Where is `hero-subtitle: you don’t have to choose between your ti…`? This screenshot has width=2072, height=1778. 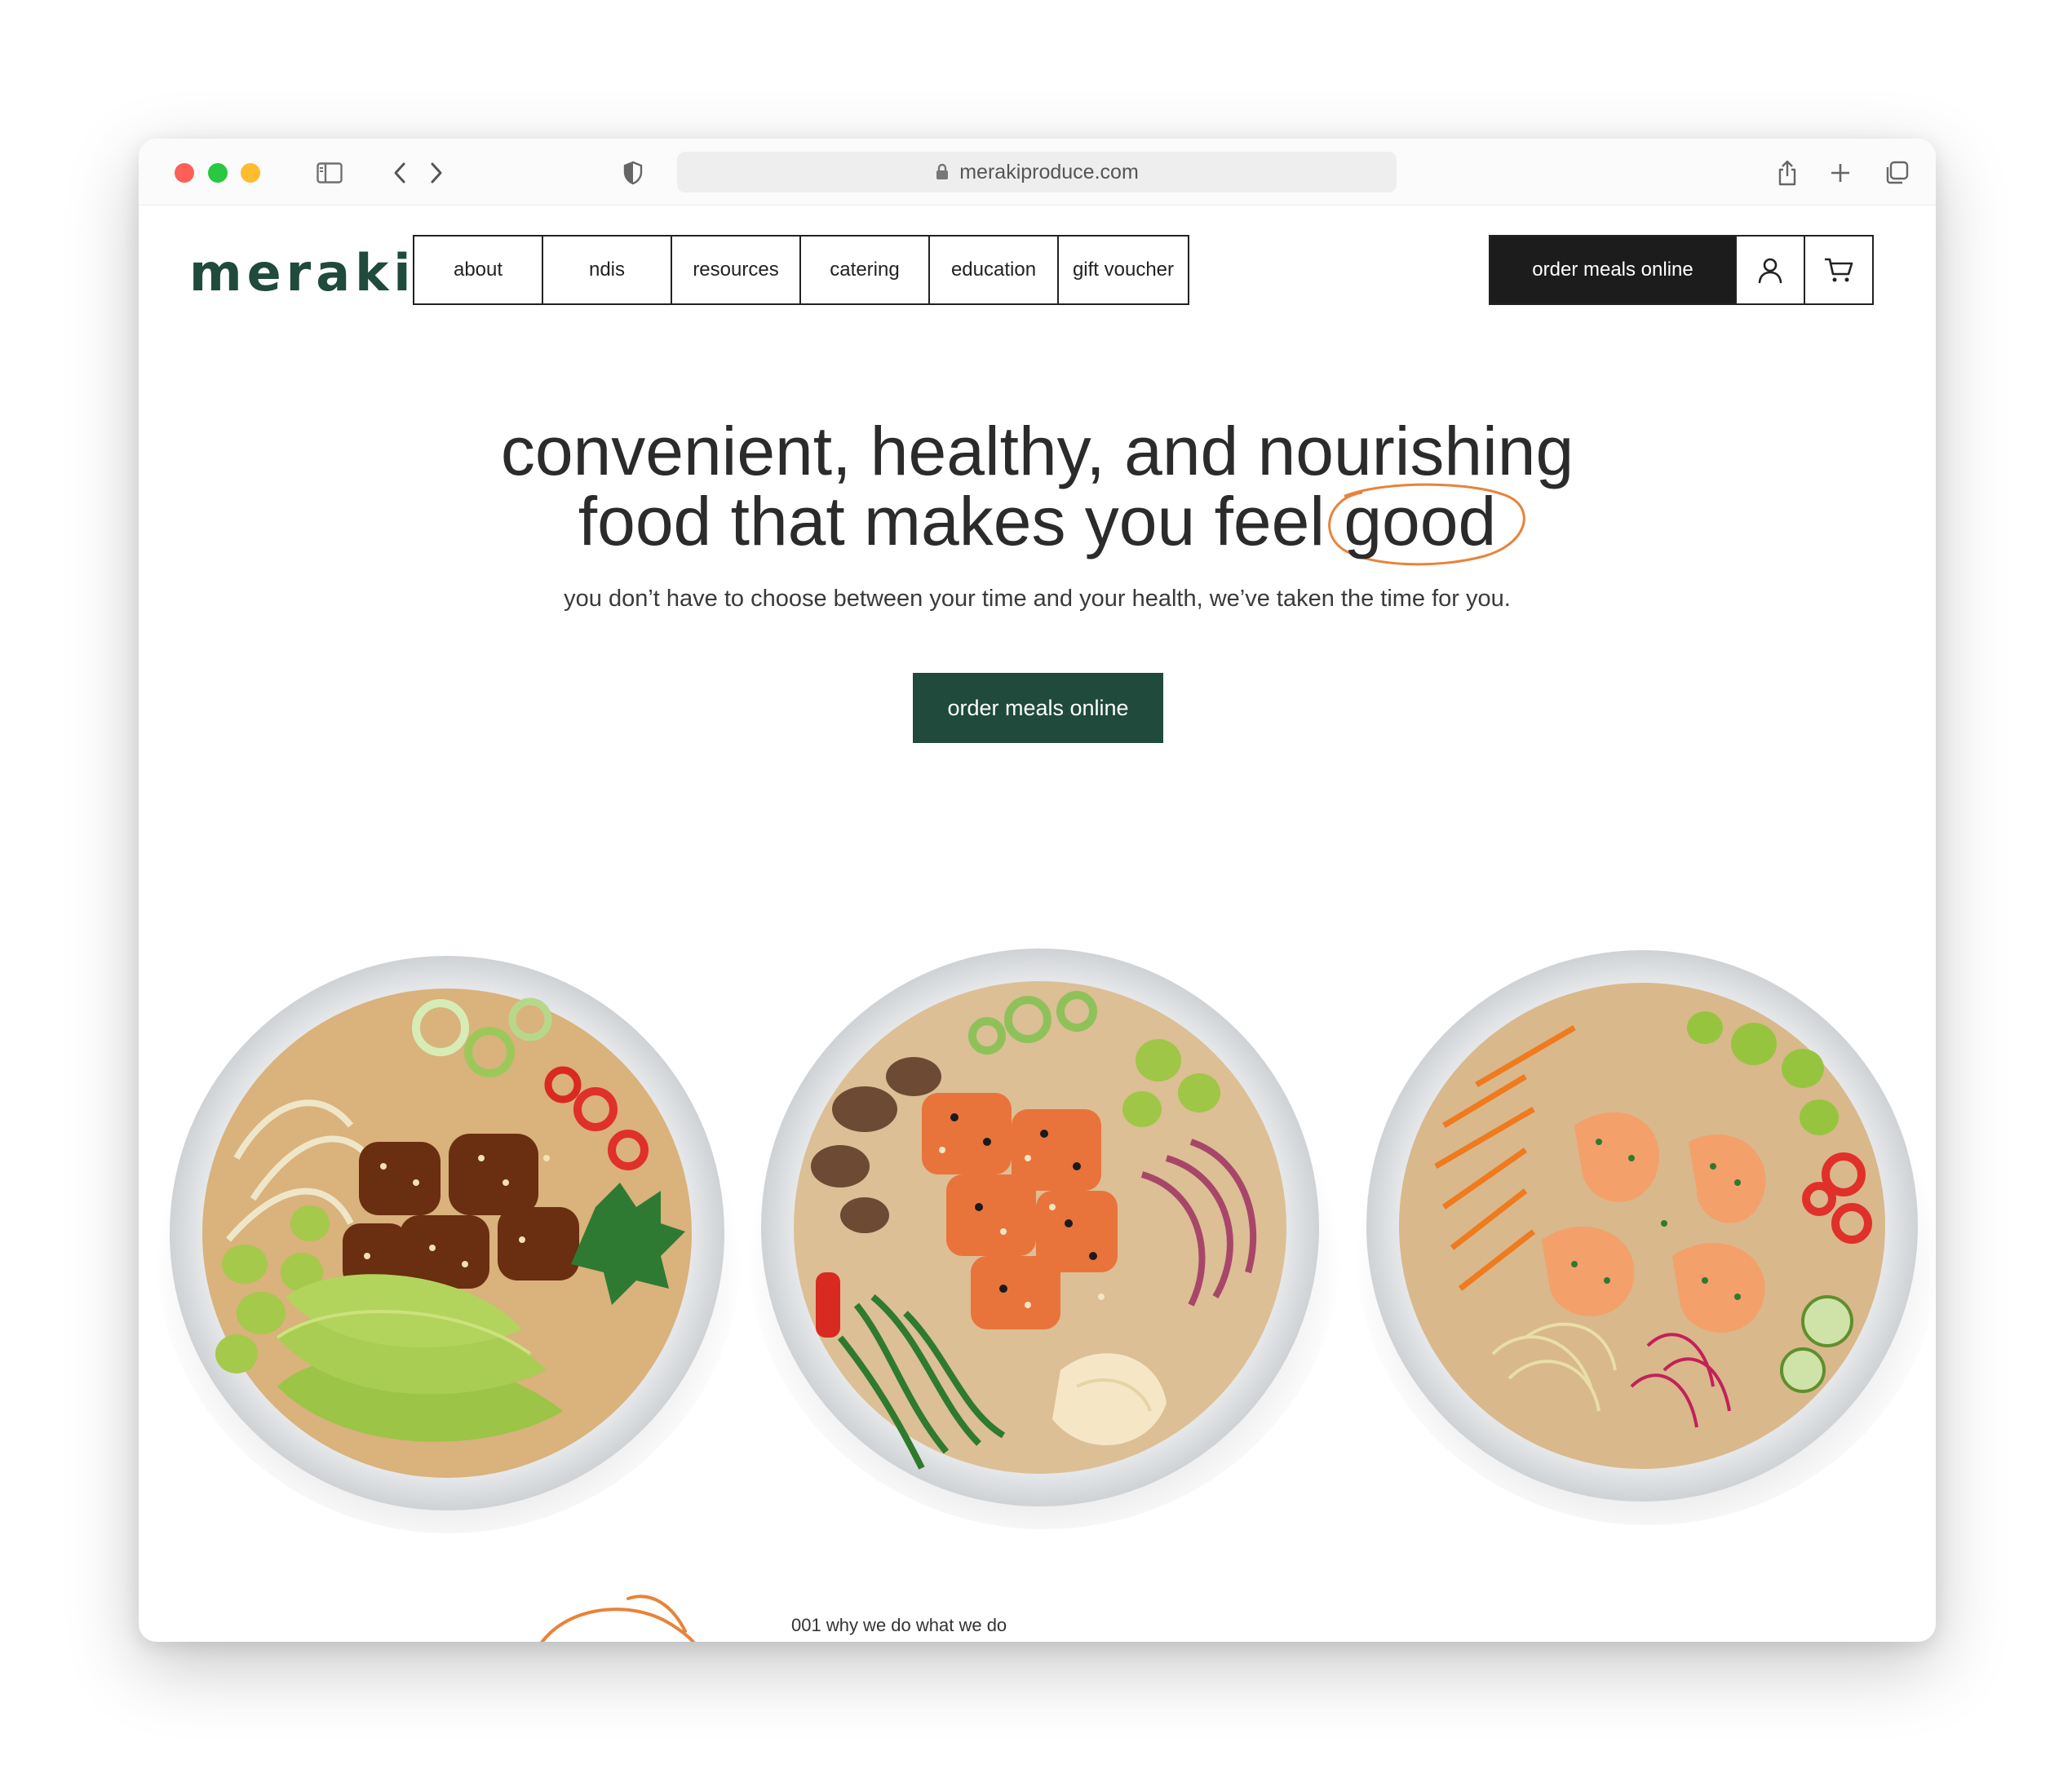 hero-subtitle: you don’t have to choose between your ti… is located at coordinates (1037, 599).